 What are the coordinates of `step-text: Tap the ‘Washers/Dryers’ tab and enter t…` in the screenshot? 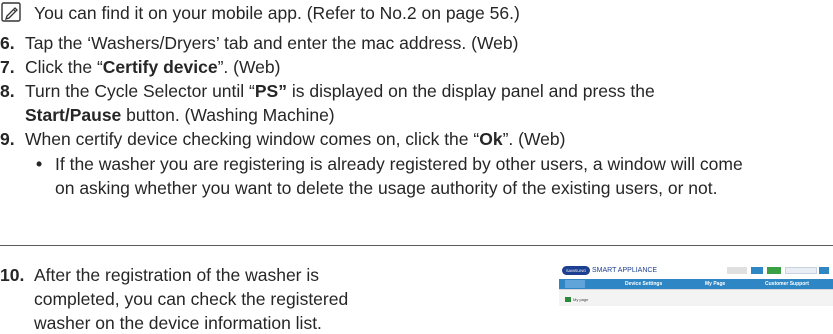 It's located at (272, 43).